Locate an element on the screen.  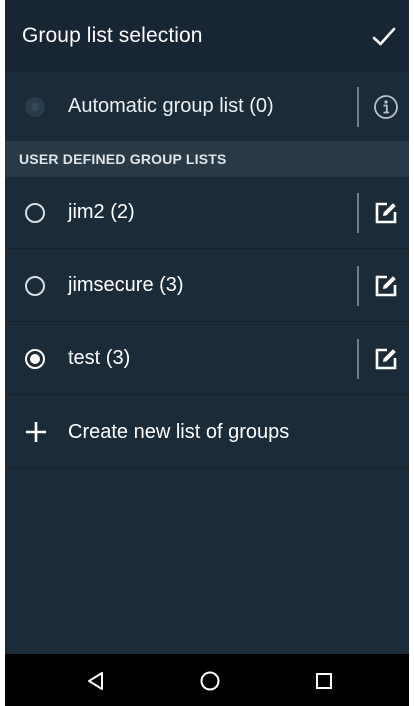
app-bar: Group list selection is located at coordinates (207, 36).